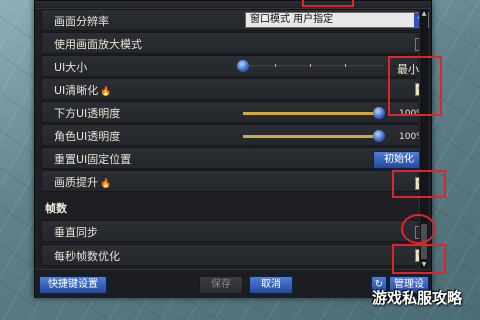 The width and height of the screenshot is (480, 320). What do you see at coordinates (71, 67) in the screenshot?
I see `ui-size-label: UI大小` at bounding box center [71, 67].